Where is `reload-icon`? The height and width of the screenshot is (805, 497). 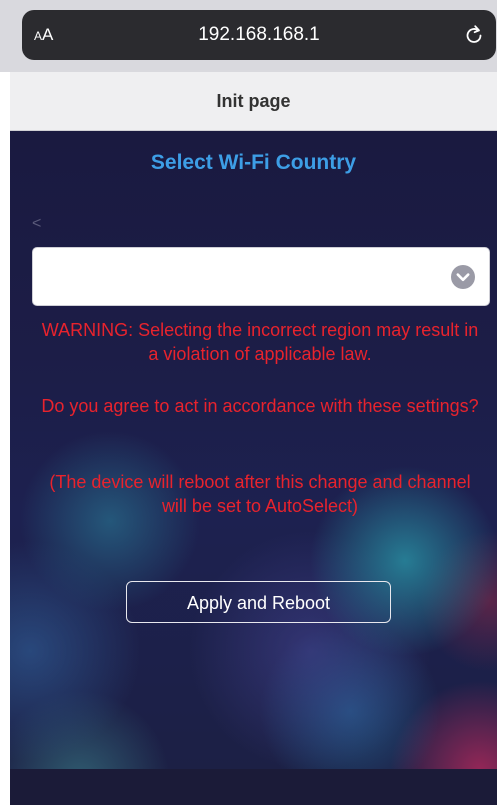
reload-icon is located at coordinates (474, 35).